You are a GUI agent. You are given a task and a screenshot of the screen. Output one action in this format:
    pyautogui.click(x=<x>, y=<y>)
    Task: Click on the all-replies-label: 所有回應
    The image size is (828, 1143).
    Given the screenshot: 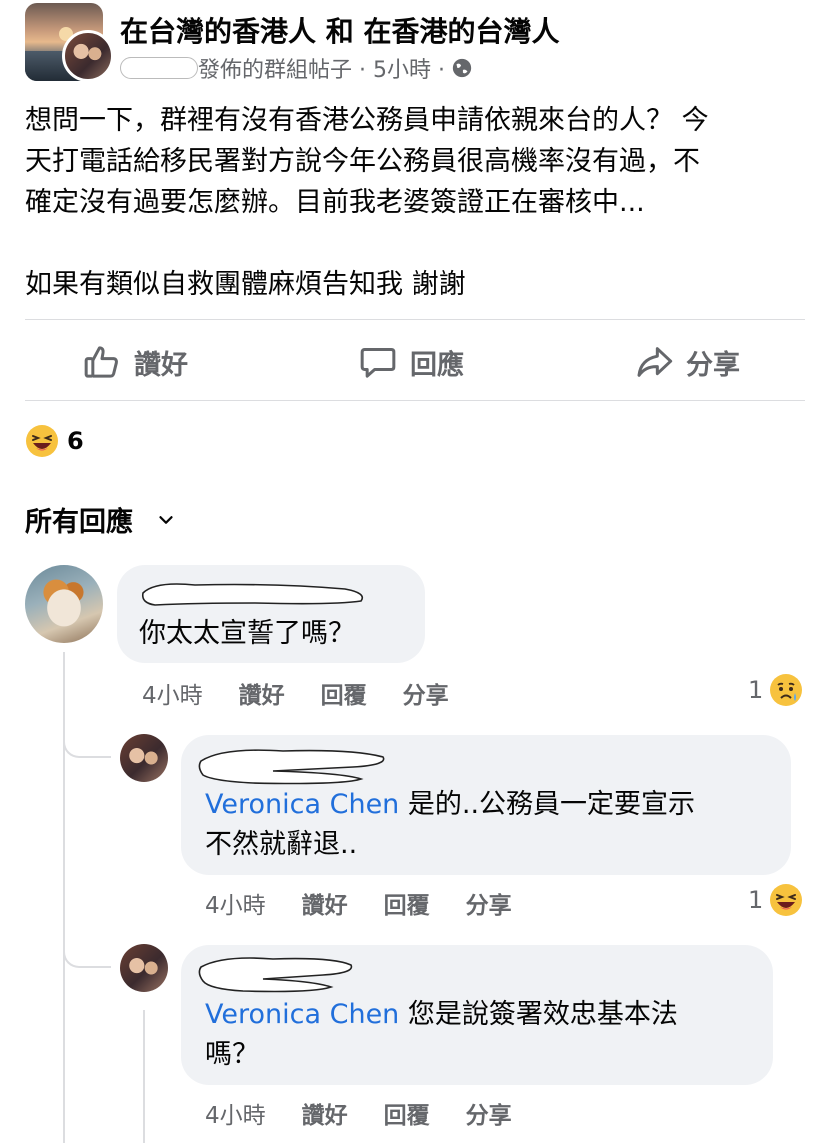 What is the action you would take?
    pyautogui.click(x=79, y=522)
    